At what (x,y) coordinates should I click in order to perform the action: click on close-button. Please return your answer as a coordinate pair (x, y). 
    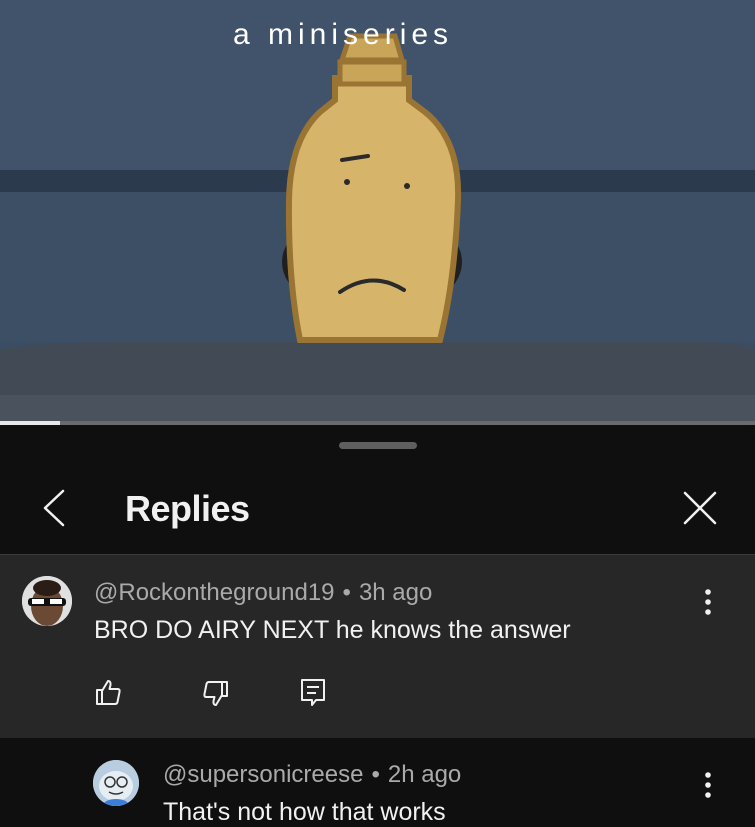
    Looking at the image, I should click on (700, 508).